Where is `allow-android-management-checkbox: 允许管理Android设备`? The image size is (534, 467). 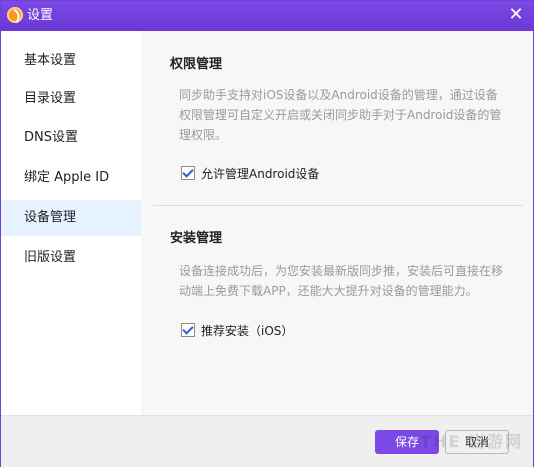
allow-android-management-checkbox: 允许管理Android设备 is located at coordinates (250, 173).